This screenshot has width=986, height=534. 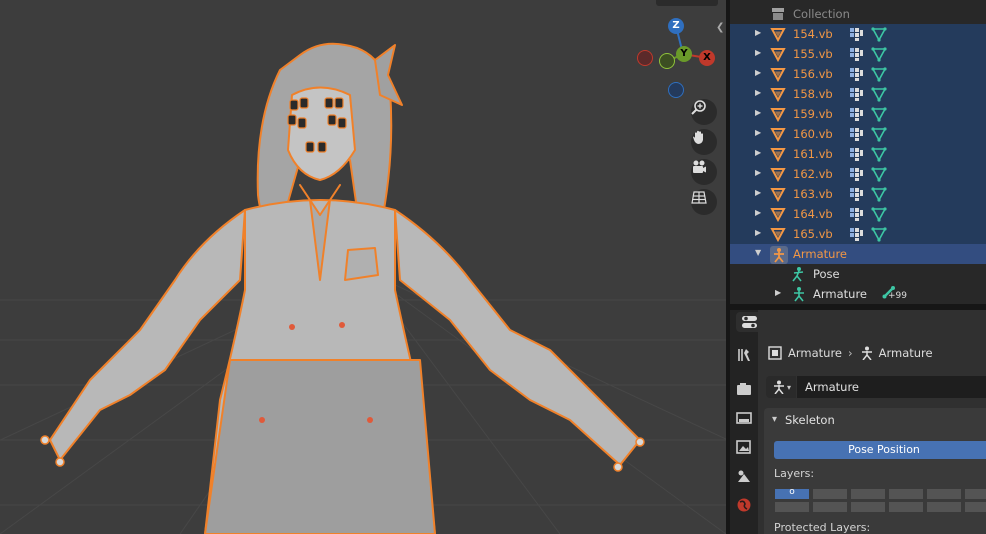 I want to click on navigation-gizmo: Z Y X, so click(x=677, y=59).